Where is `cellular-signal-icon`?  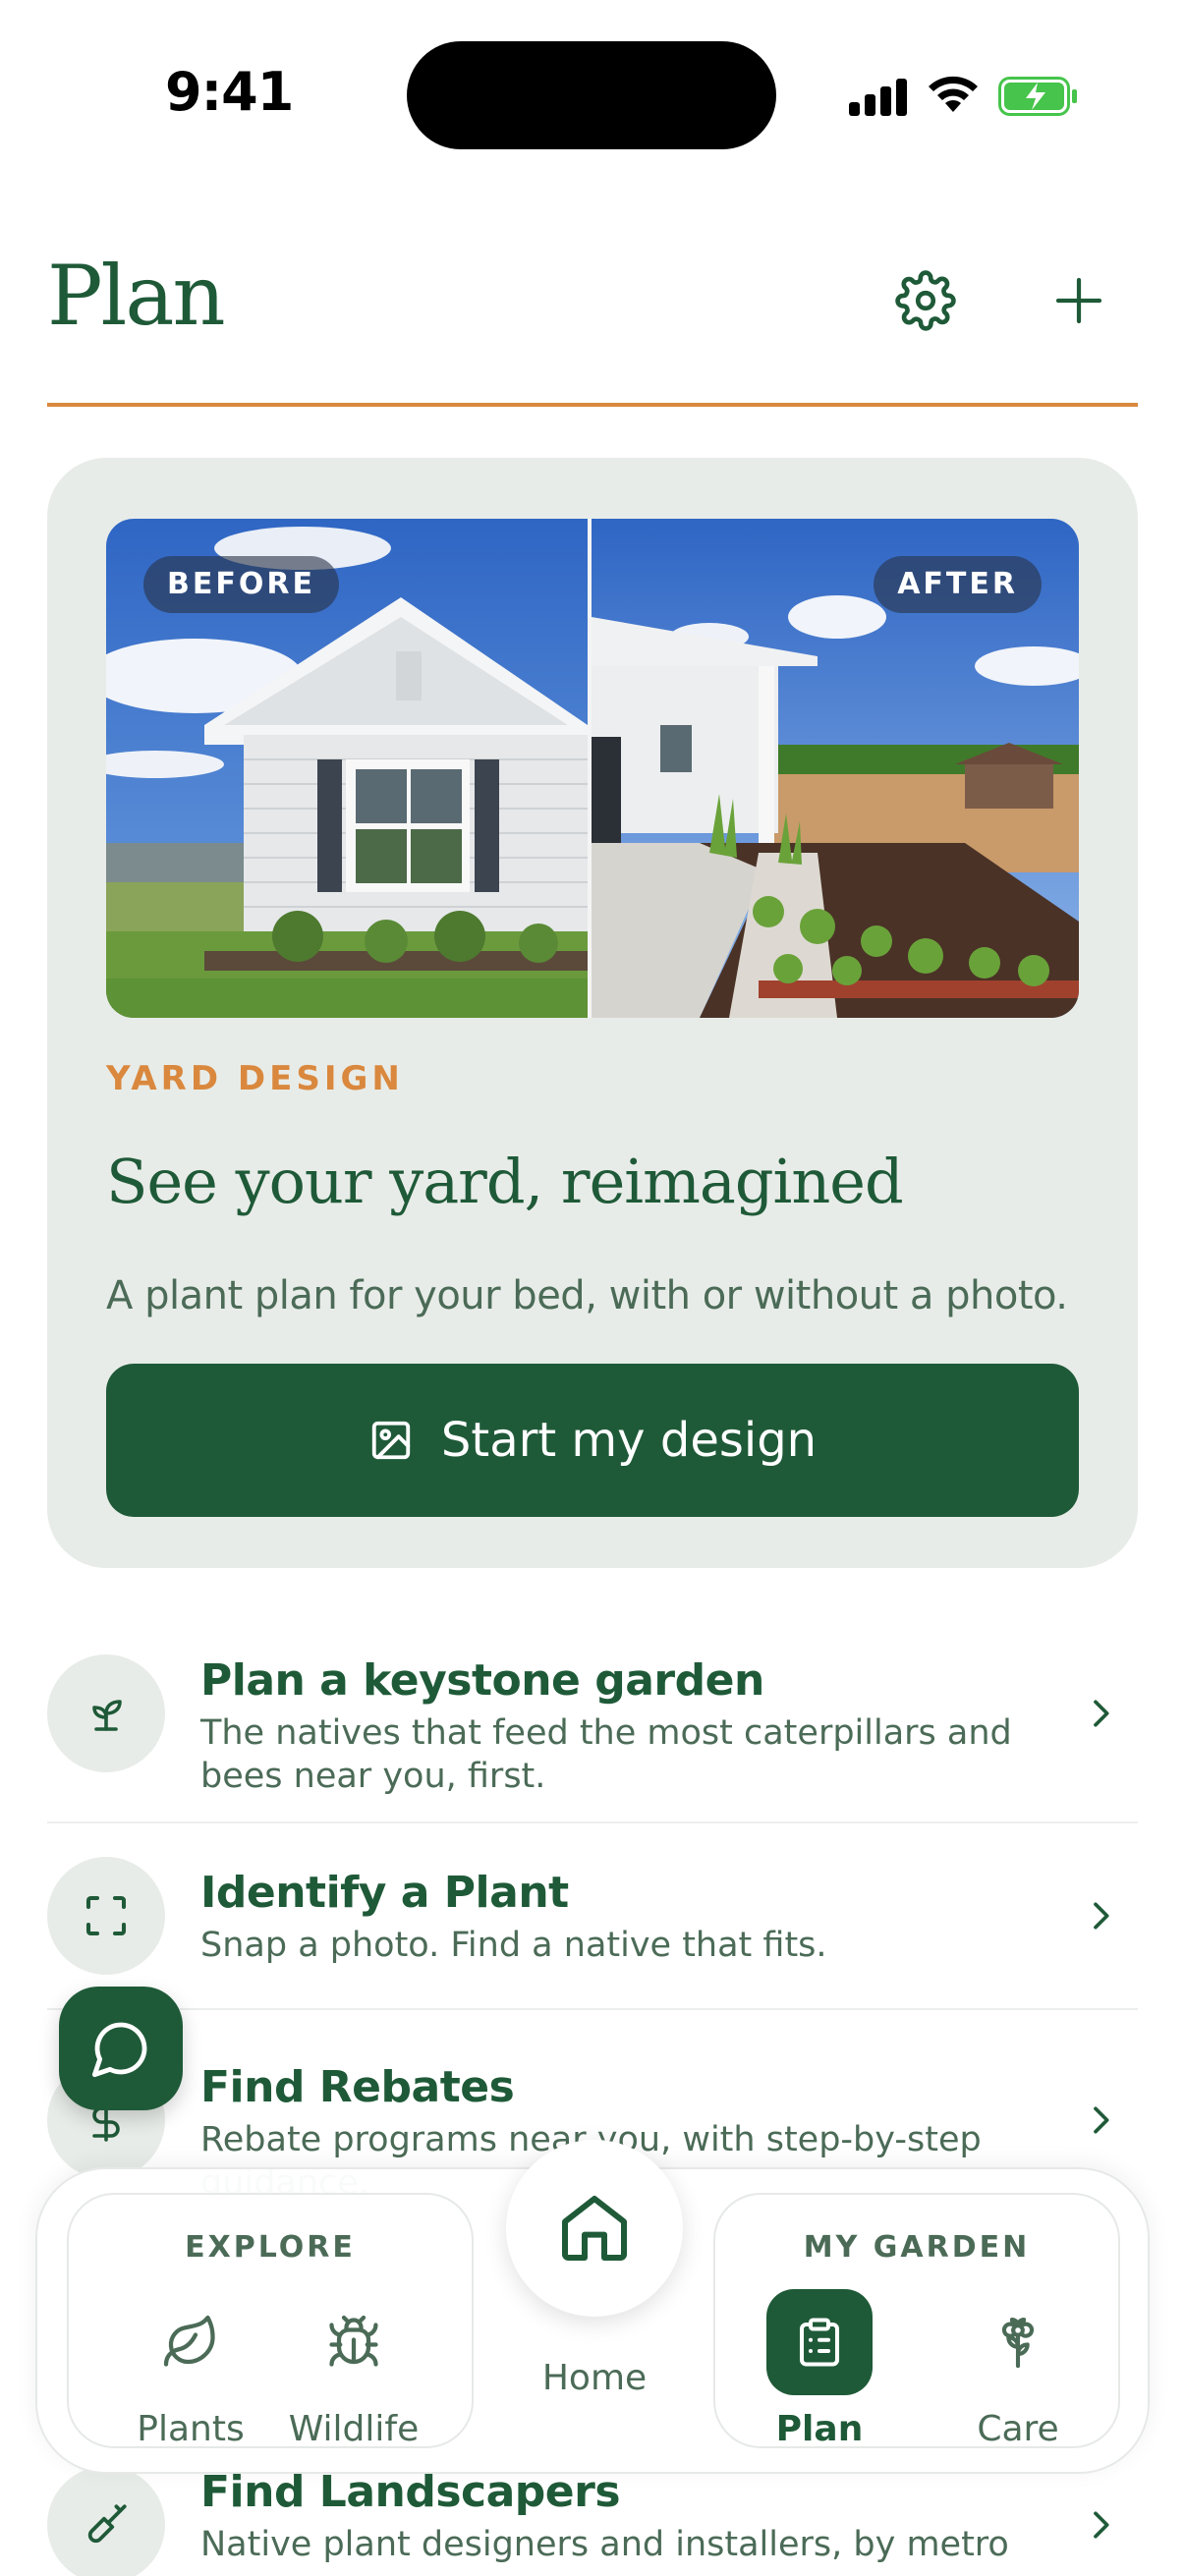 cellular-signal-icon is located at coordinates (879, 96).